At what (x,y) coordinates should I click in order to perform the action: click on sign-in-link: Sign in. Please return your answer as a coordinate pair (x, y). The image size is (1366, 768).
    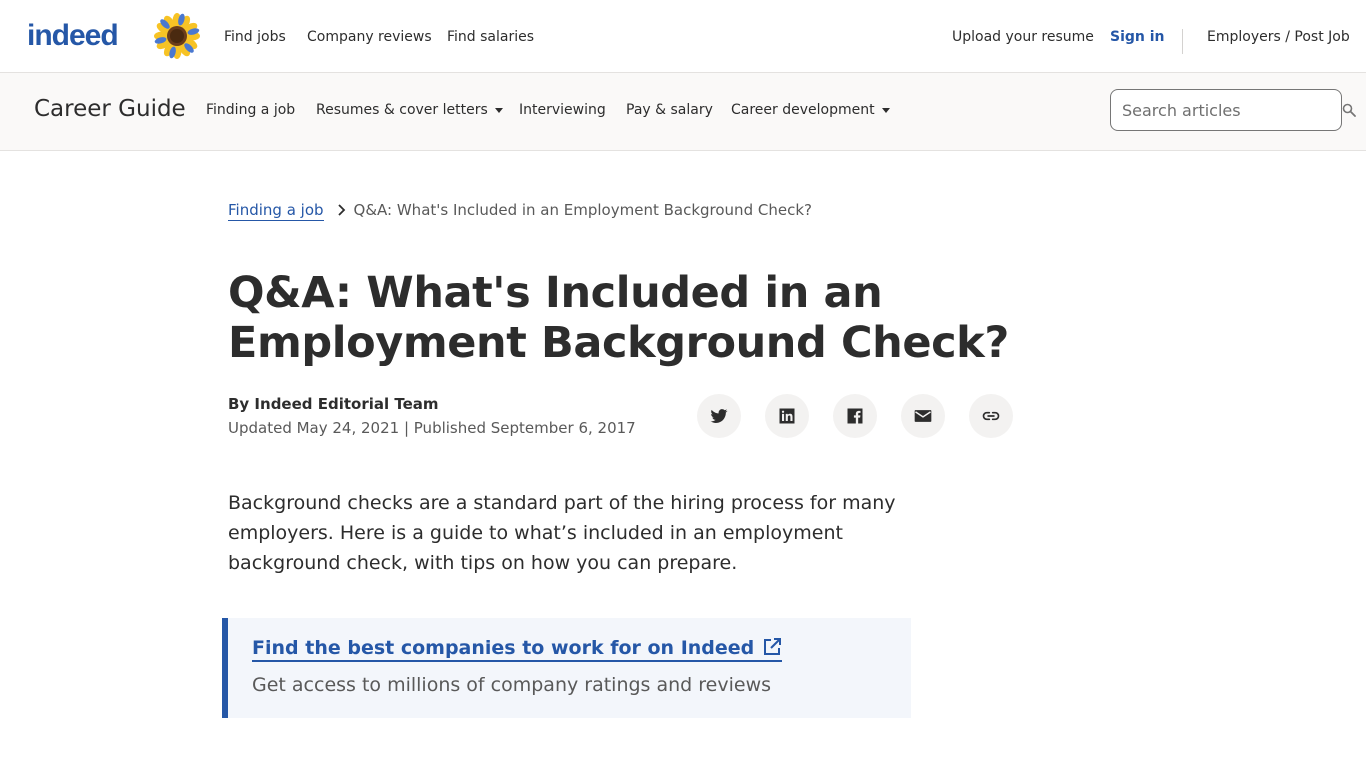
    Looking at the image, I should click on (1137, 37).